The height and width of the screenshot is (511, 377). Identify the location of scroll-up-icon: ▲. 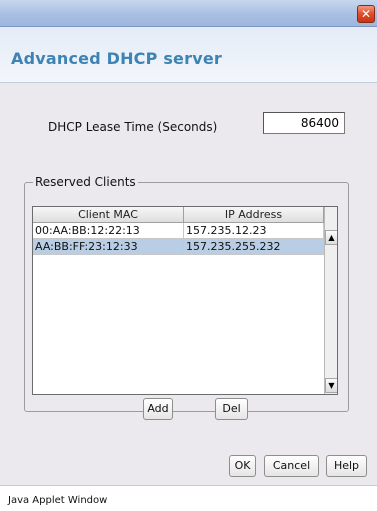
(331, 237).